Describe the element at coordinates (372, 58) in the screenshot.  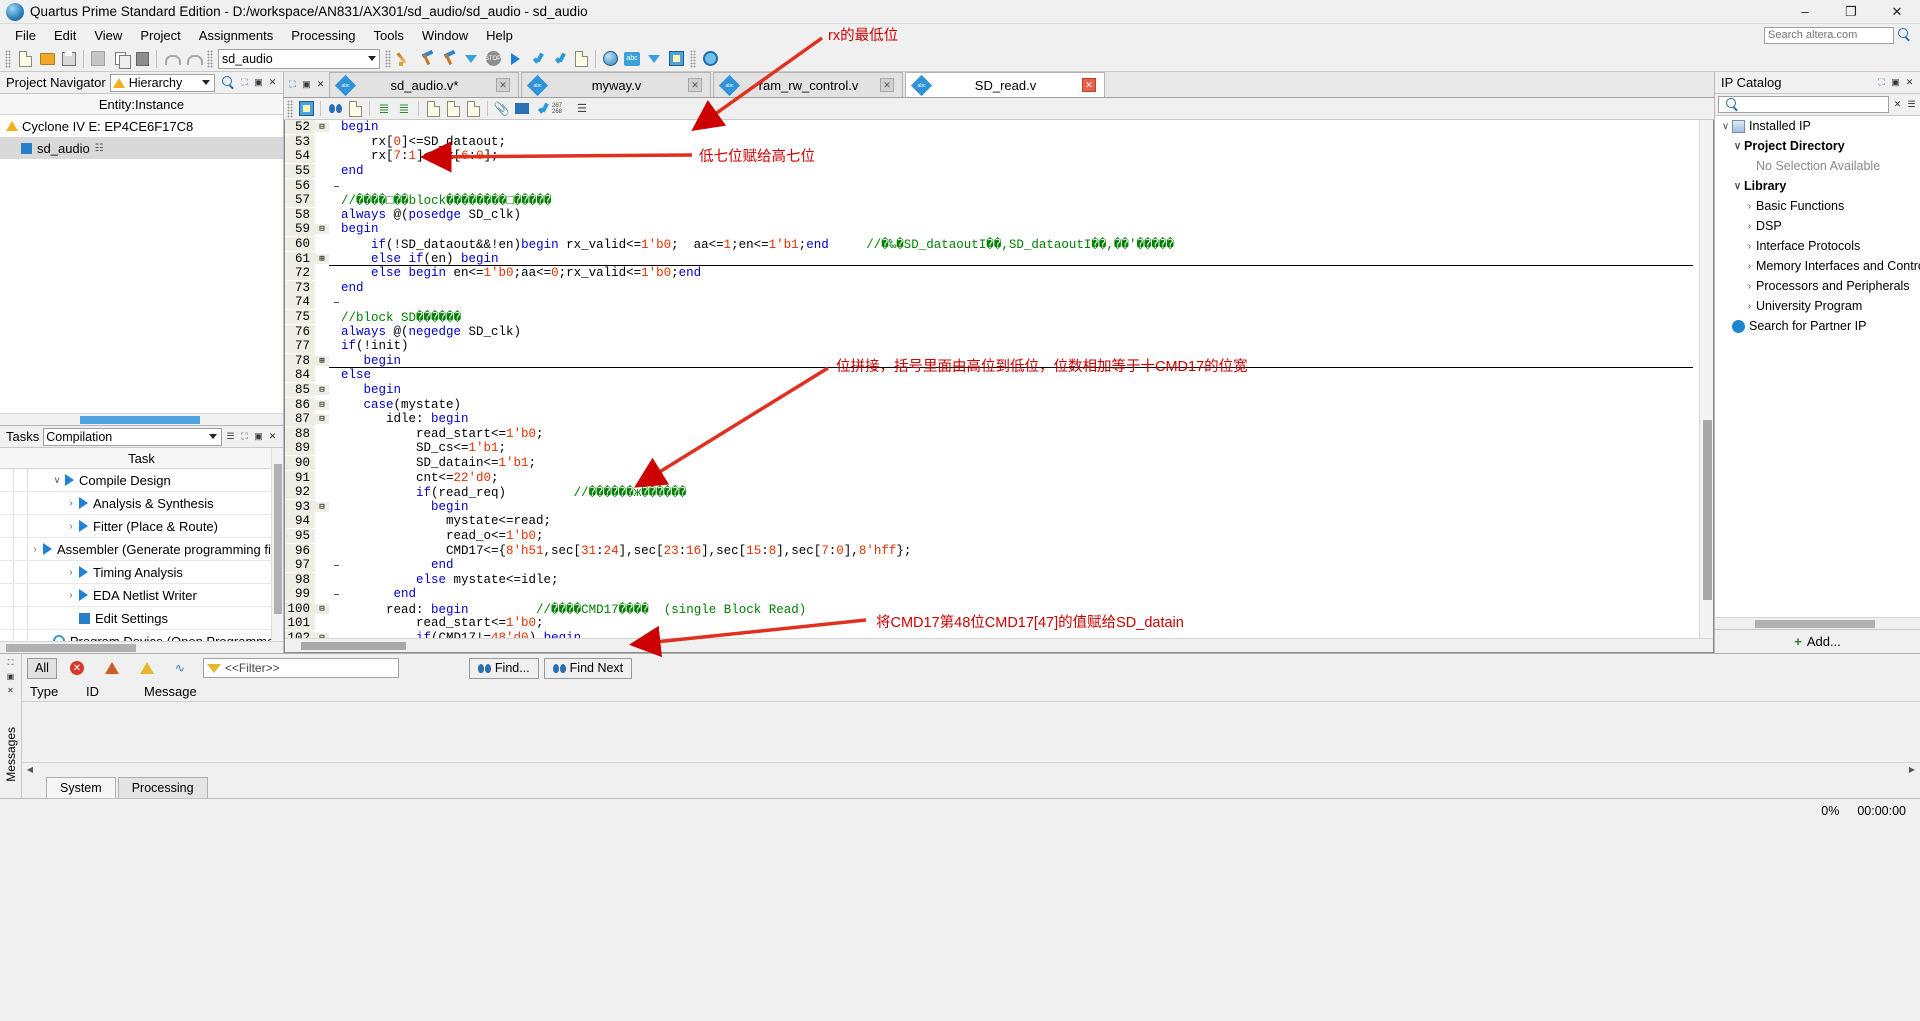
I see `chevron-down-icon` at that location.